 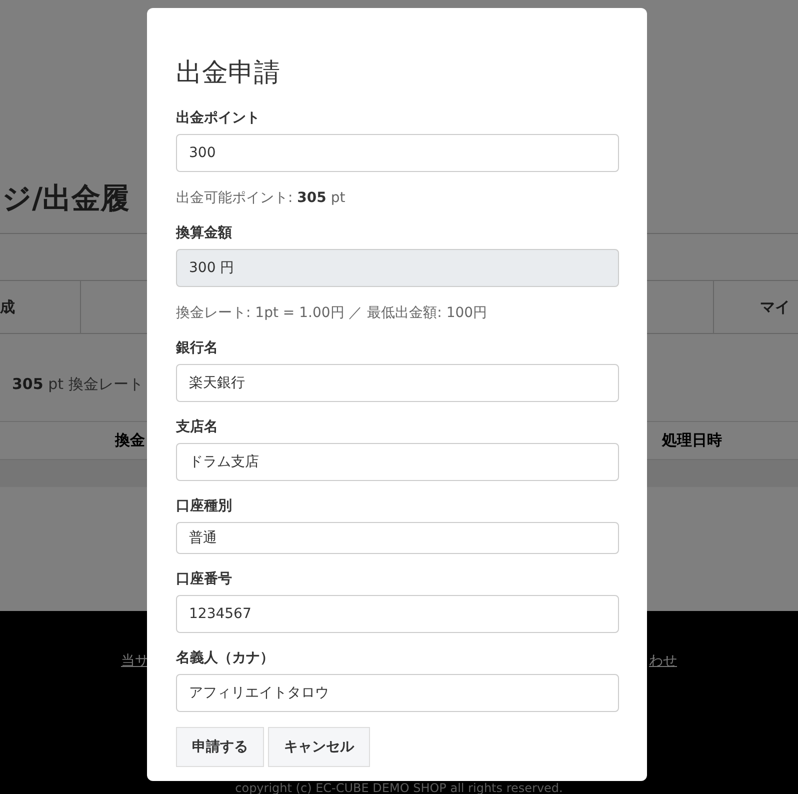 What do you see at coordinates (397, 693) in the screenshot?
I see `input-field: アフィリエイトタロウ` at bounding box center [397, 693].